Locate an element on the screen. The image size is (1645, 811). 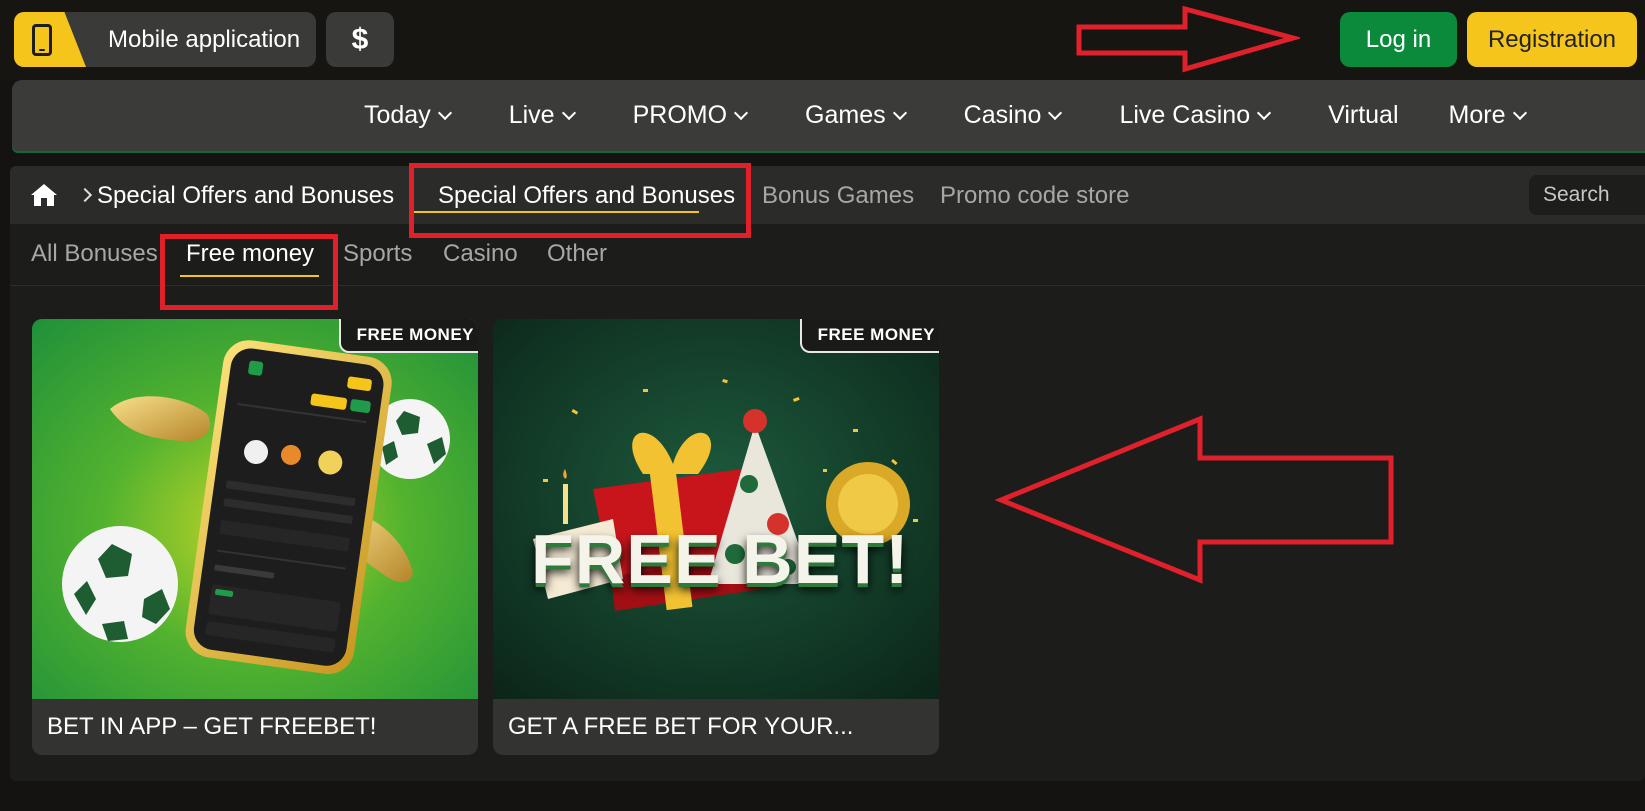
nav-item-label: Games is located at coordinates (845, 115).